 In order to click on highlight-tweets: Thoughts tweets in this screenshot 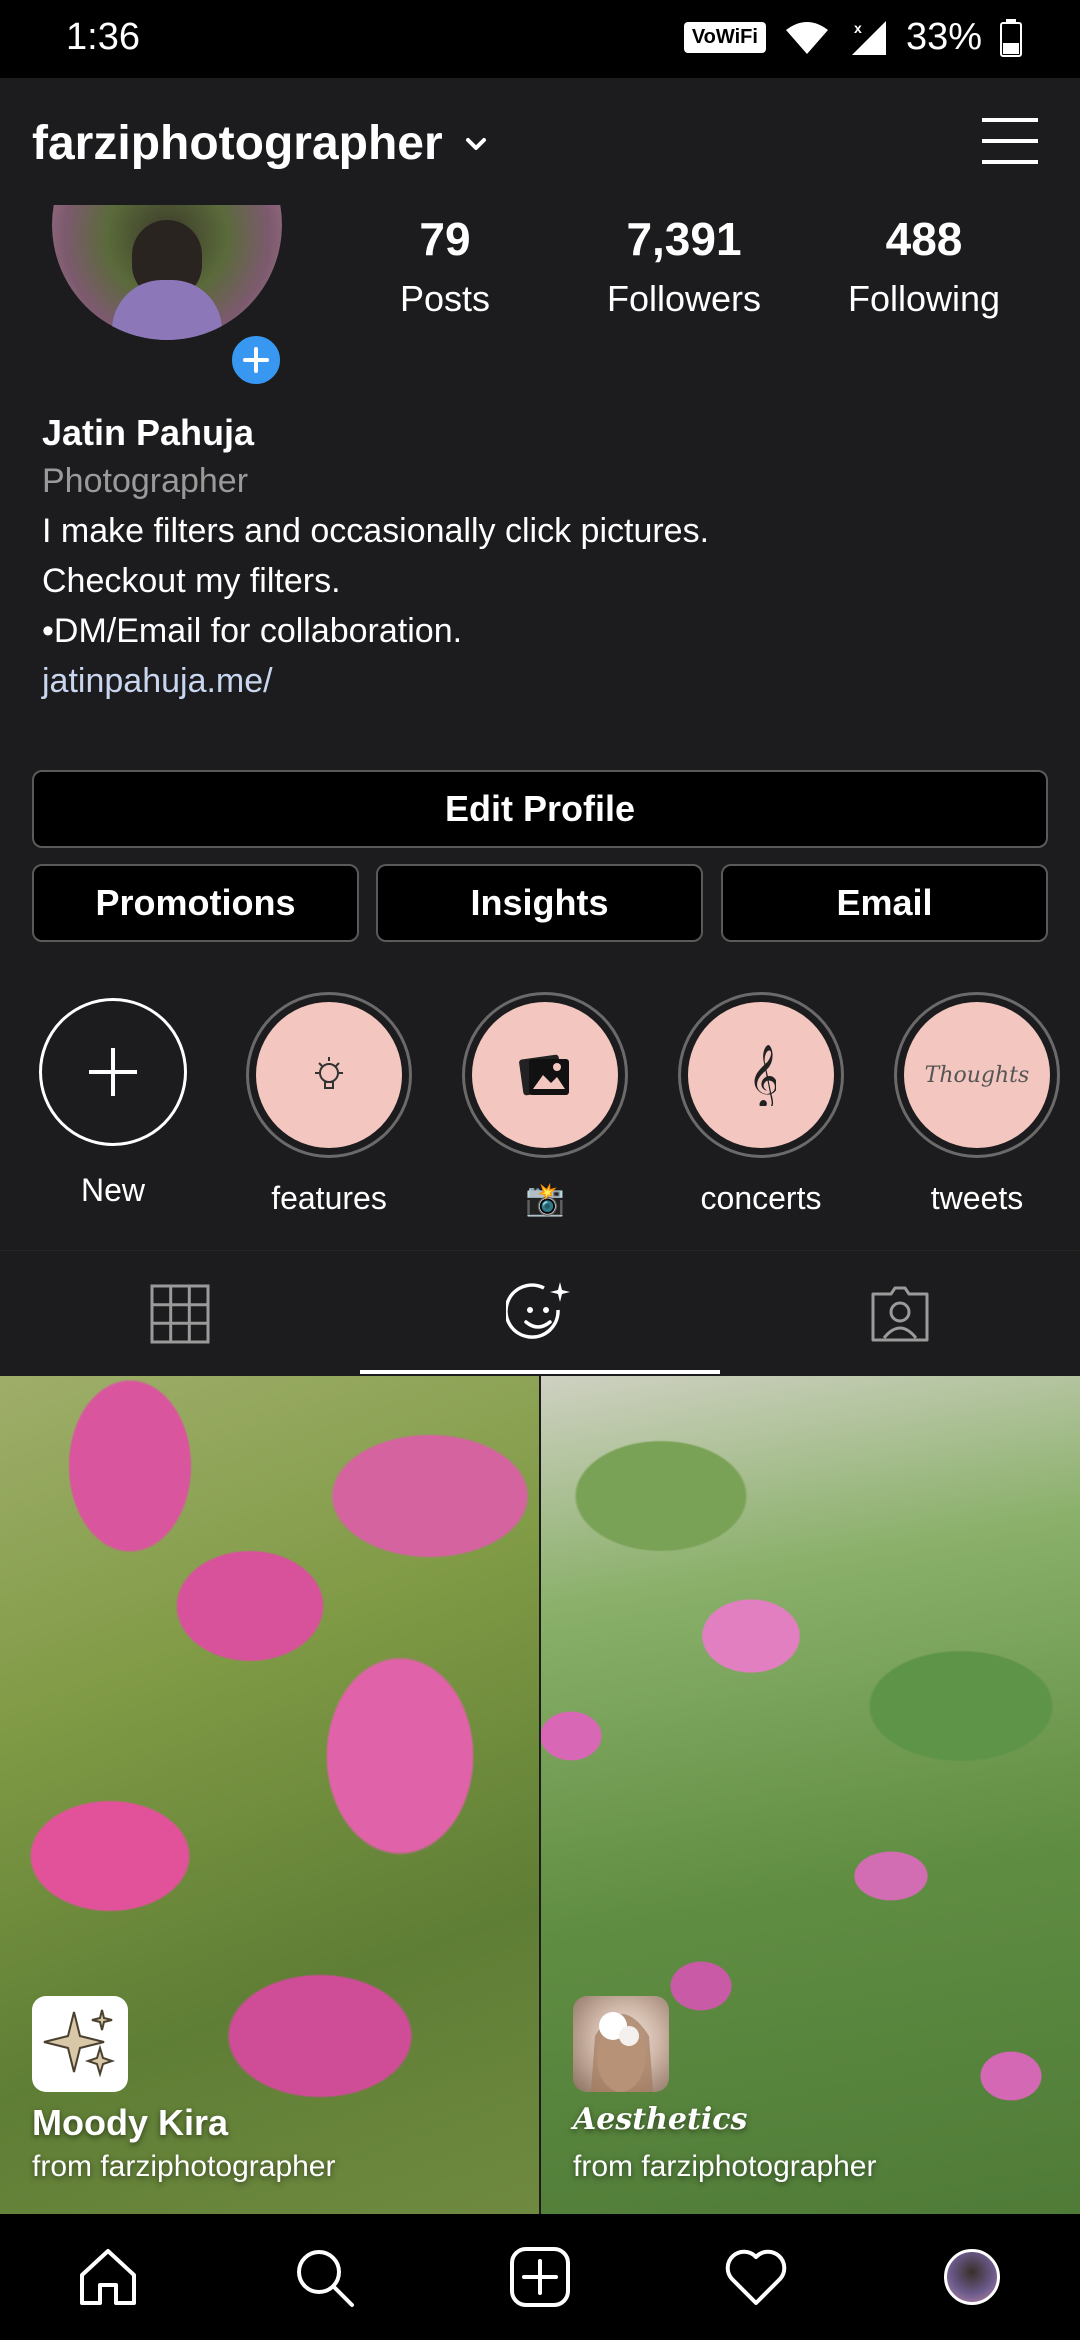, I will do `click(977, 1104)`.